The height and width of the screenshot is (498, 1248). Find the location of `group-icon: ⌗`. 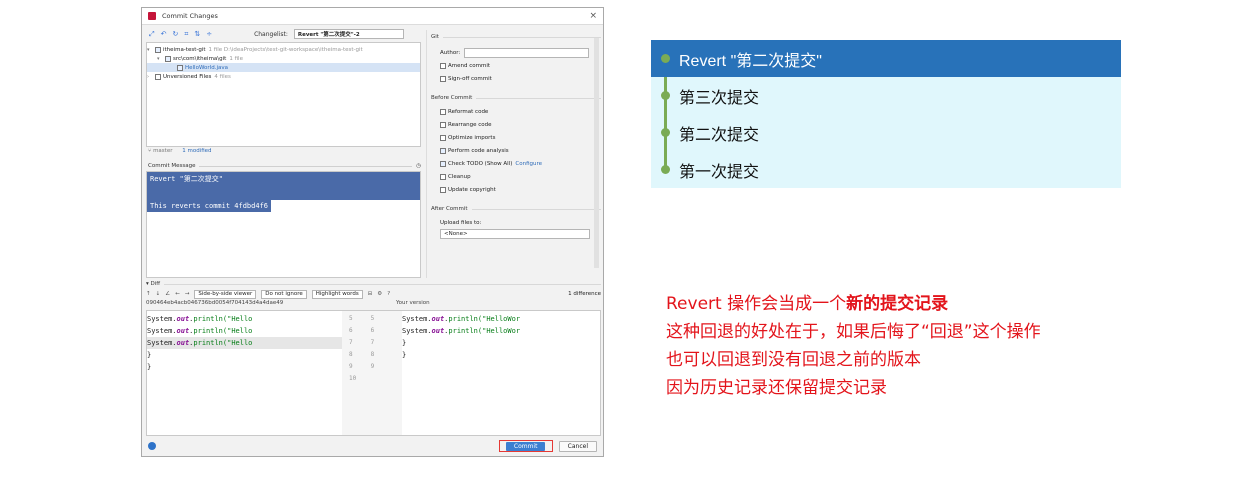

group-icon: ⌗ is located at coordinates (186, 34).